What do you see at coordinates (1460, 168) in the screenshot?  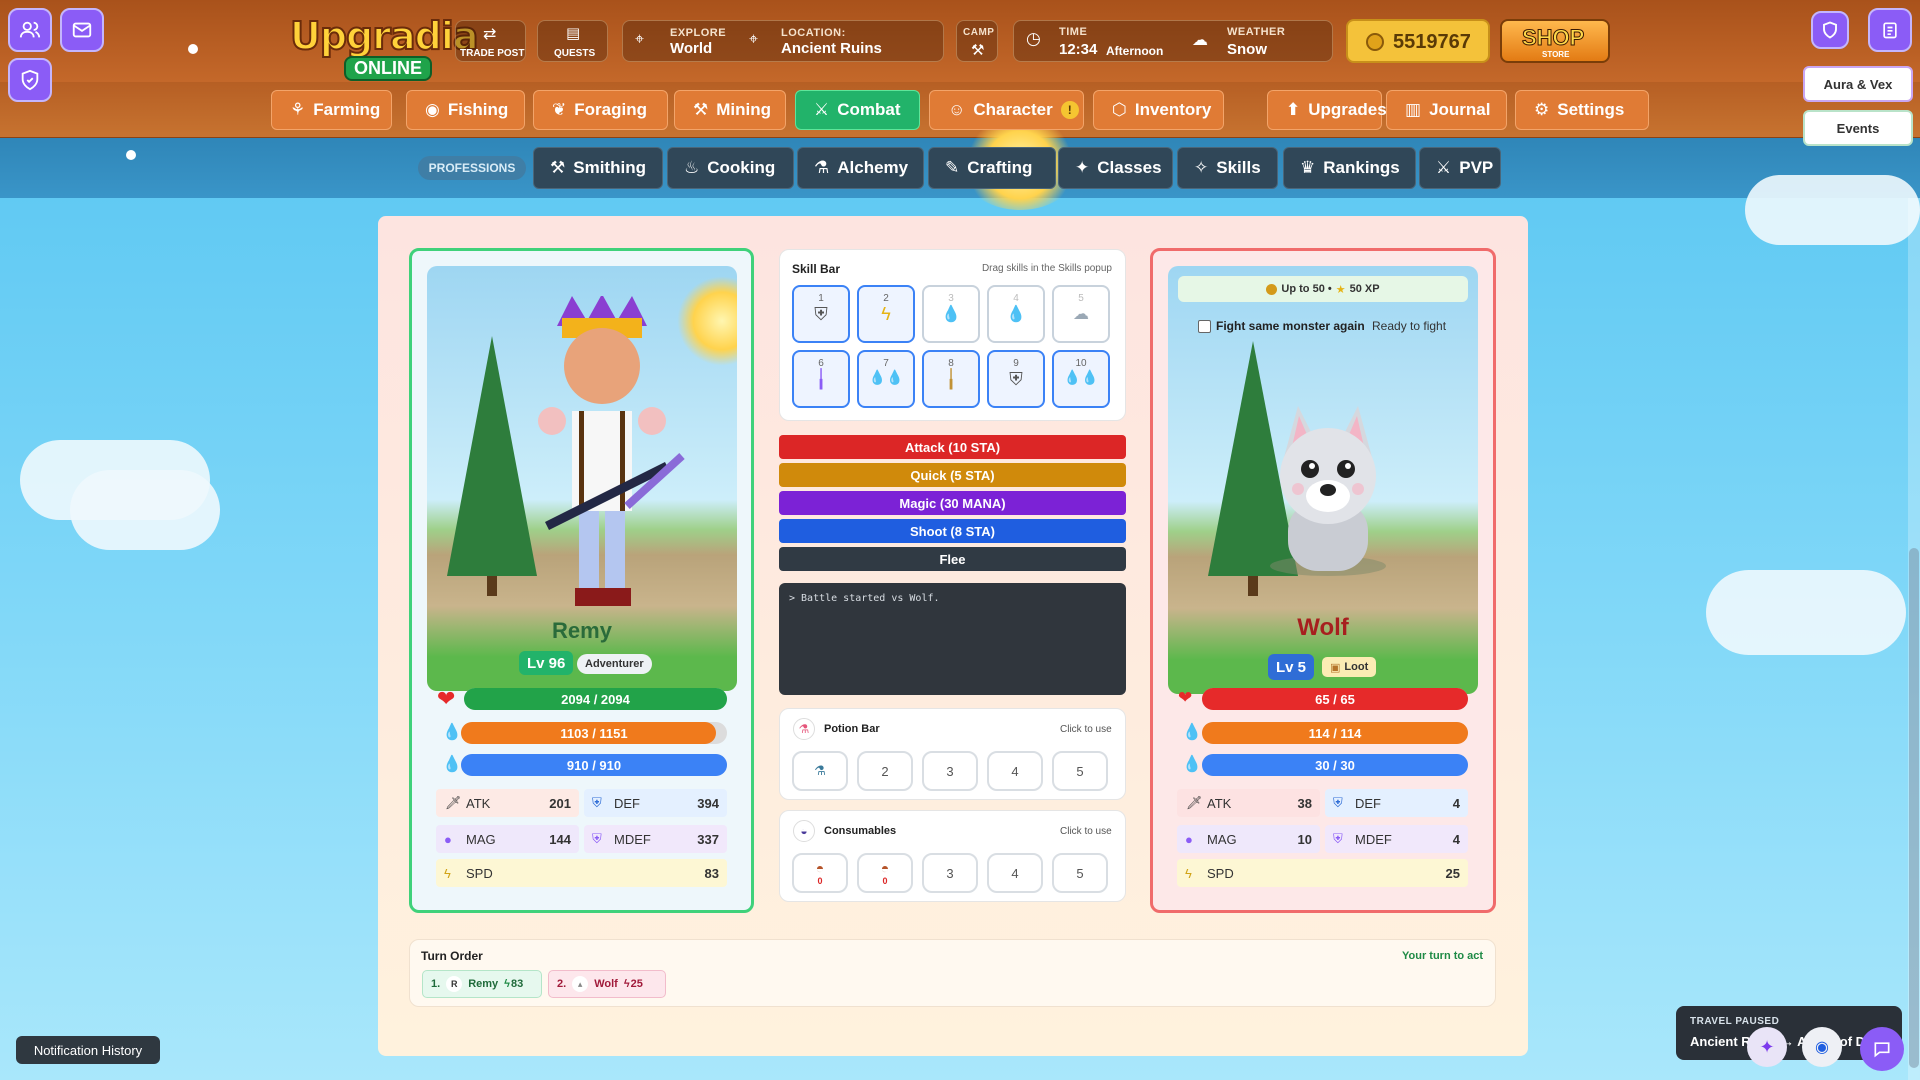 I see `tab-pvp: ⚔ PVP` at bounding box center [1460, 168].